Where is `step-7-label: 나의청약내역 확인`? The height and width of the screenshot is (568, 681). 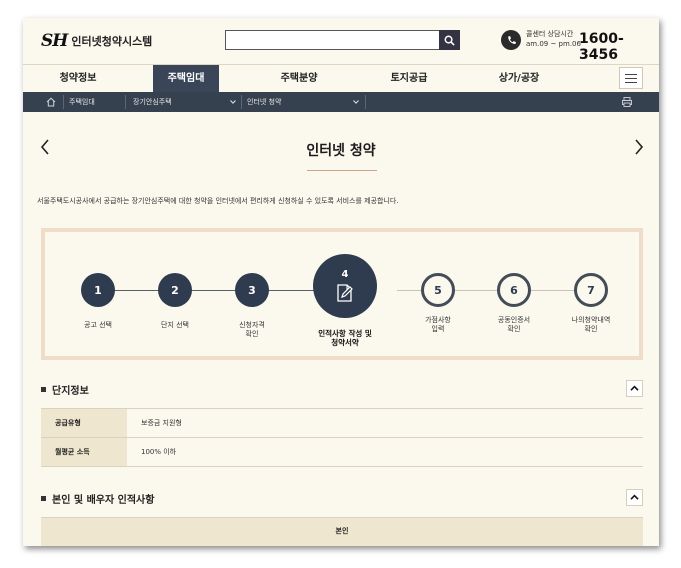 step-7-label: 나의청약내역 확인 is located at coordinates (591, 325).